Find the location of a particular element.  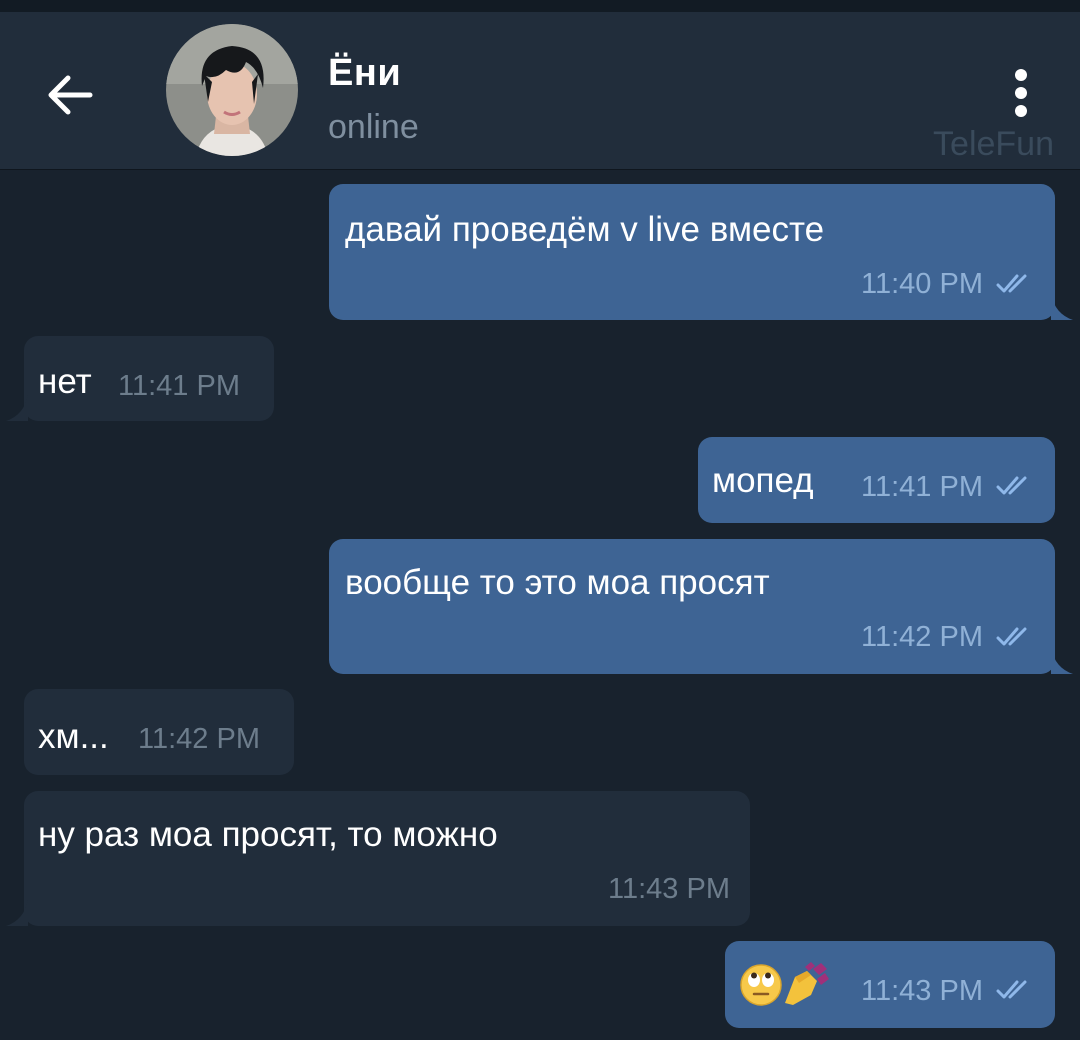

status-bar is located at coordinates (540, 6).